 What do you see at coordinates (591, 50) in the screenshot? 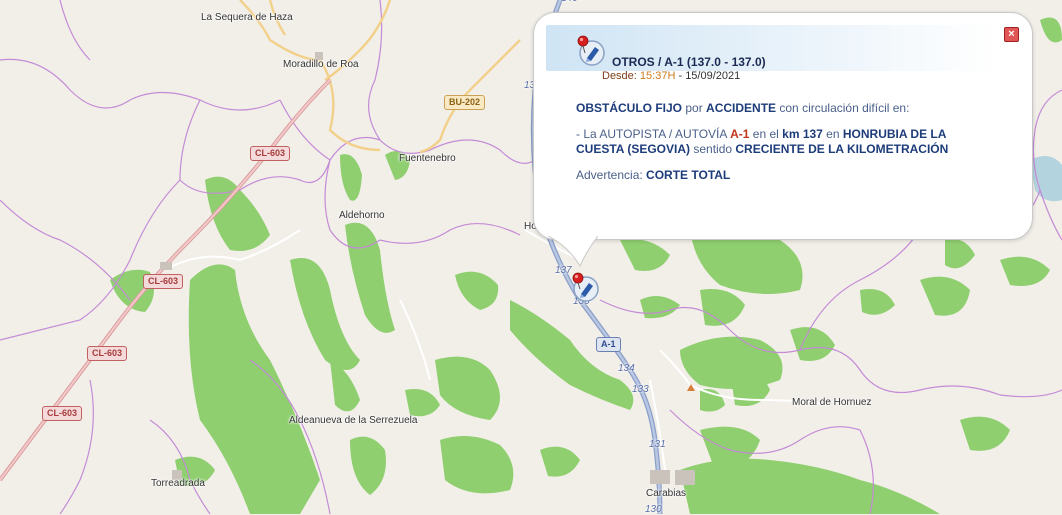
I see `incident-pin-icon` at bounding box center [591, 50].